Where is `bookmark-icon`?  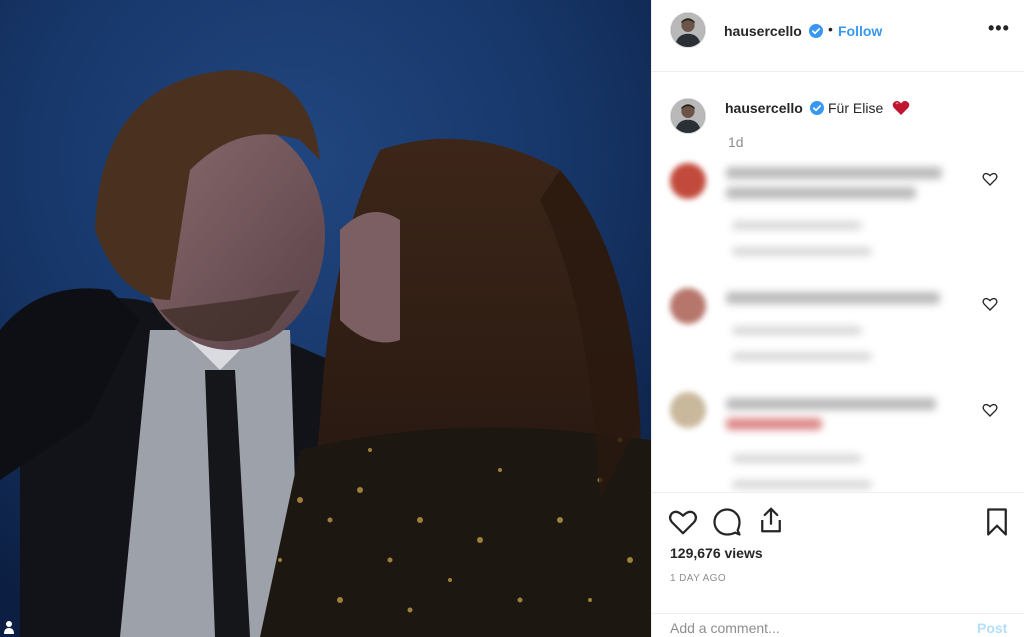
bookmark-icon is located at coordinates (997, 522).